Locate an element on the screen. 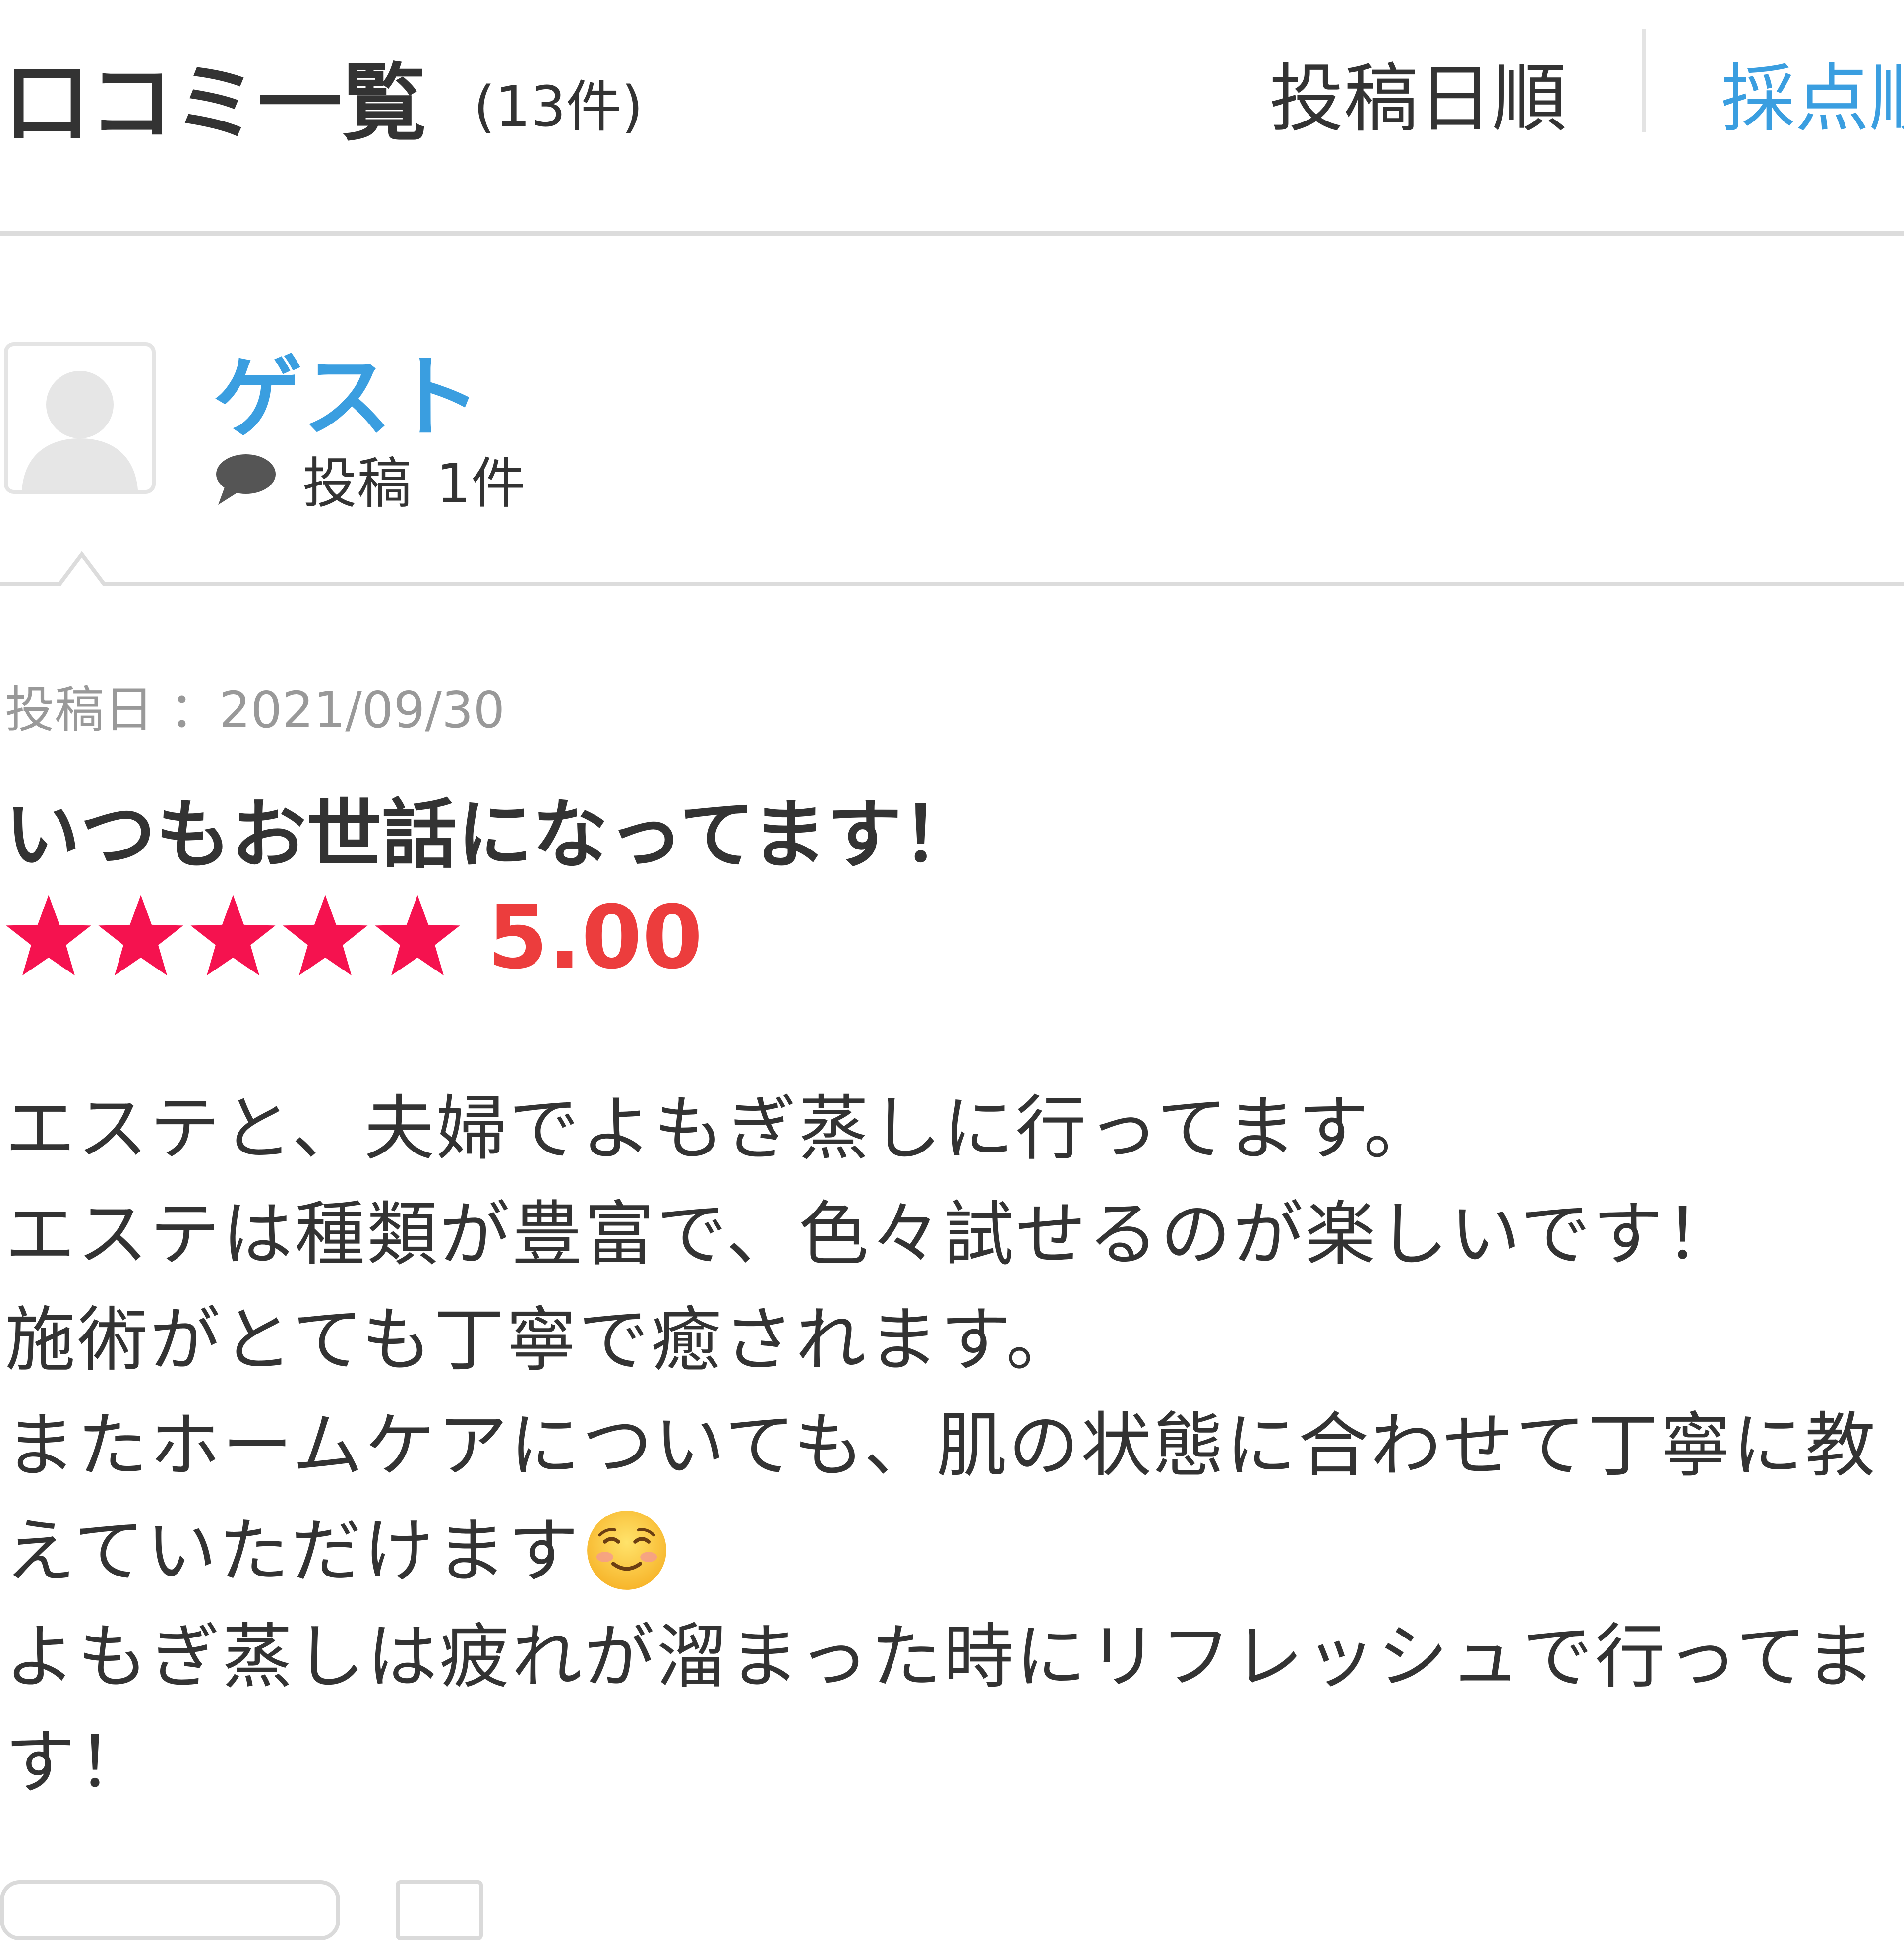 Image resolution: width=1904 pixels, height=1940 pixels. header-divider is located at coordinates (952, 233).